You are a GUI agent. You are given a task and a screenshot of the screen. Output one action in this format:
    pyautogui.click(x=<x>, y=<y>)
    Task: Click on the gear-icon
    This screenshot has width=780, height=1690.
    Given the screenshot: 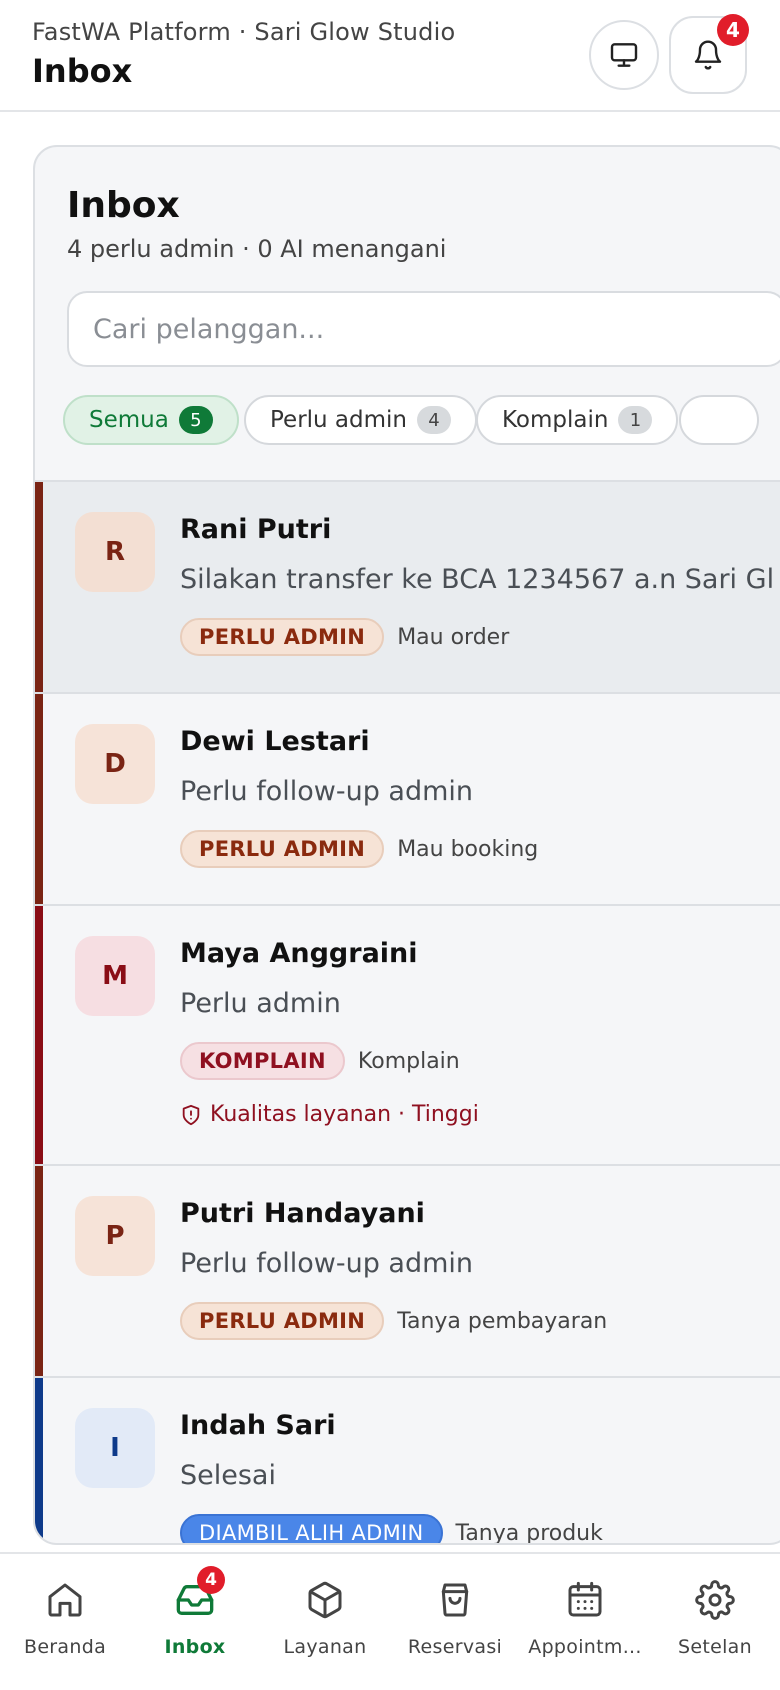 What is the action you would take?
    pyautogui.click(x=715, y=1600)
    